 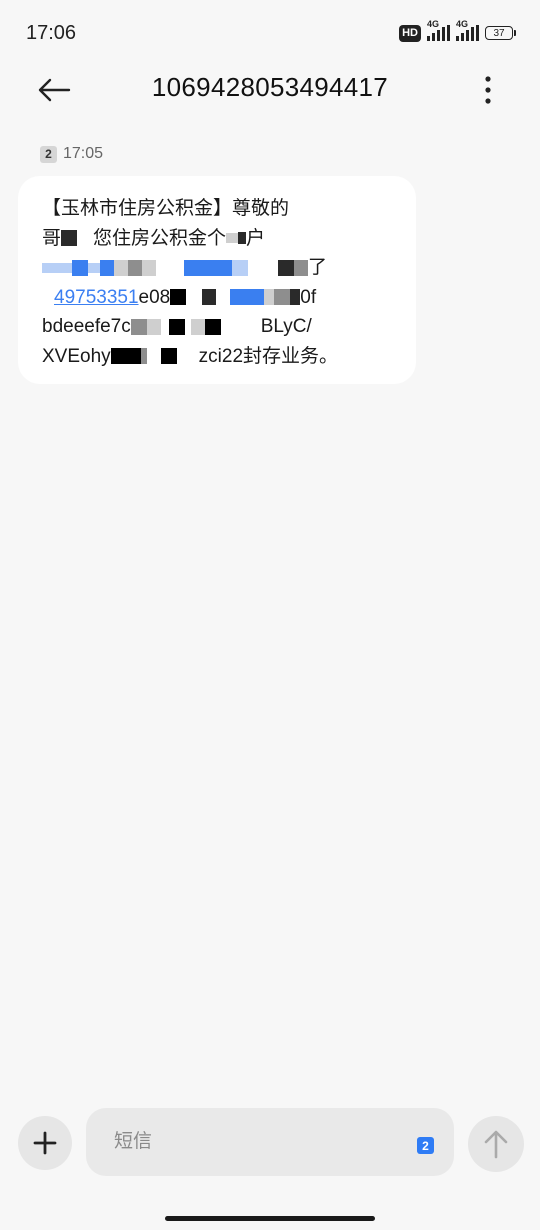 What do you see at coordinates (286, 326) in the screenshot?
I see `message-text: BLyC/` at bounding box center [286, 326].